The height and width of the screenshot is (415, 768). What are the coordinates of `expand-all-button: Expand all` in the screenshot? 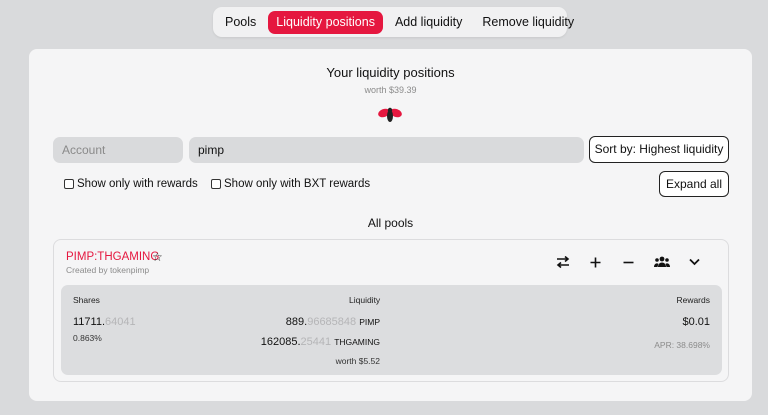 It's located at (694, 184).